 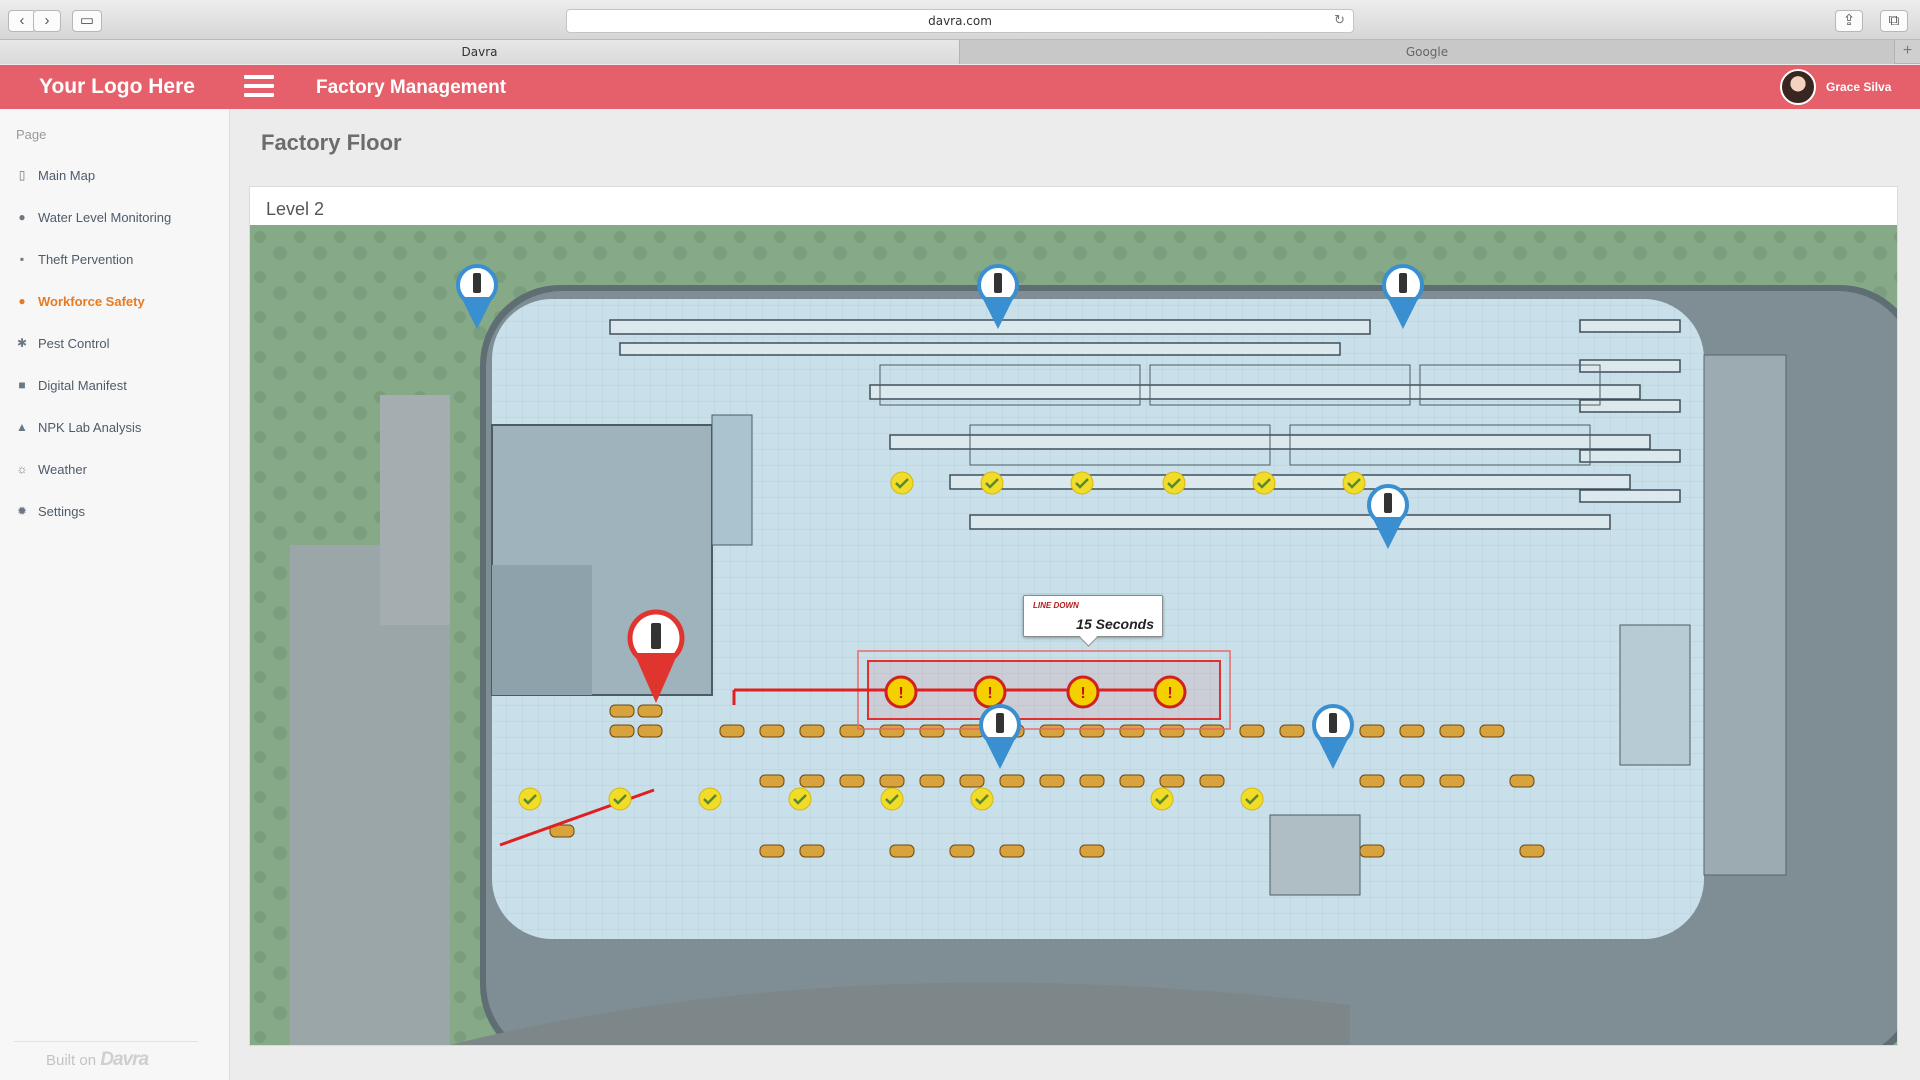 What do you see at coordinates (22, 385) in the screenshot?
I see `truck-icon: ■` at bounding box center [22, 385].